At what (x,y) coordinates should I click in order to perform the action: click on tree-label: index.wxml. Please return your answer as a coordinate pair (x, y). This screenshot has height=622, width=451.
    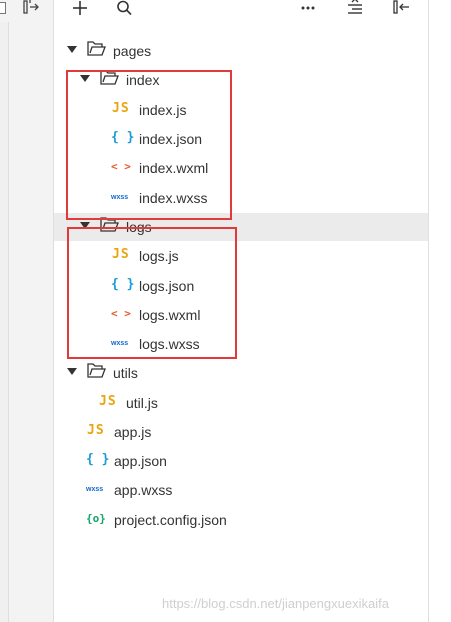
    Looking at the image, I should click on (174, 168).